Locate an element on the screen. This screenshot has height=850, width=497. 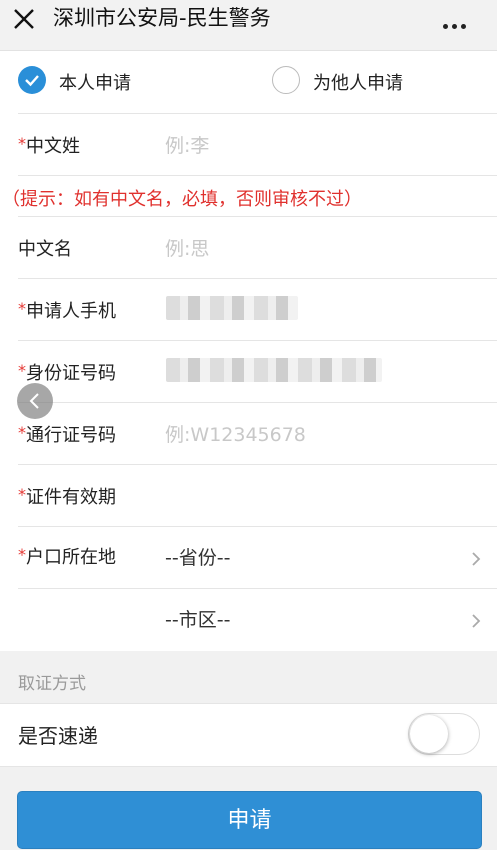
given-name-row: 中文名 例:思 is located at coordinates (257, 248).